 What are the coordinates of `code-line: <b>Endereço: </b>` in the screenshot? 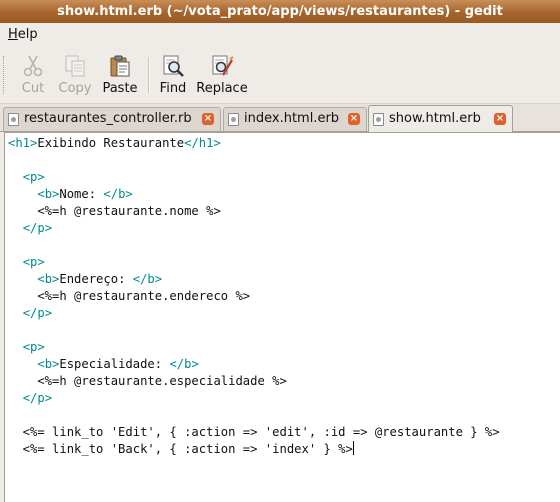 It's located at (284, 279).